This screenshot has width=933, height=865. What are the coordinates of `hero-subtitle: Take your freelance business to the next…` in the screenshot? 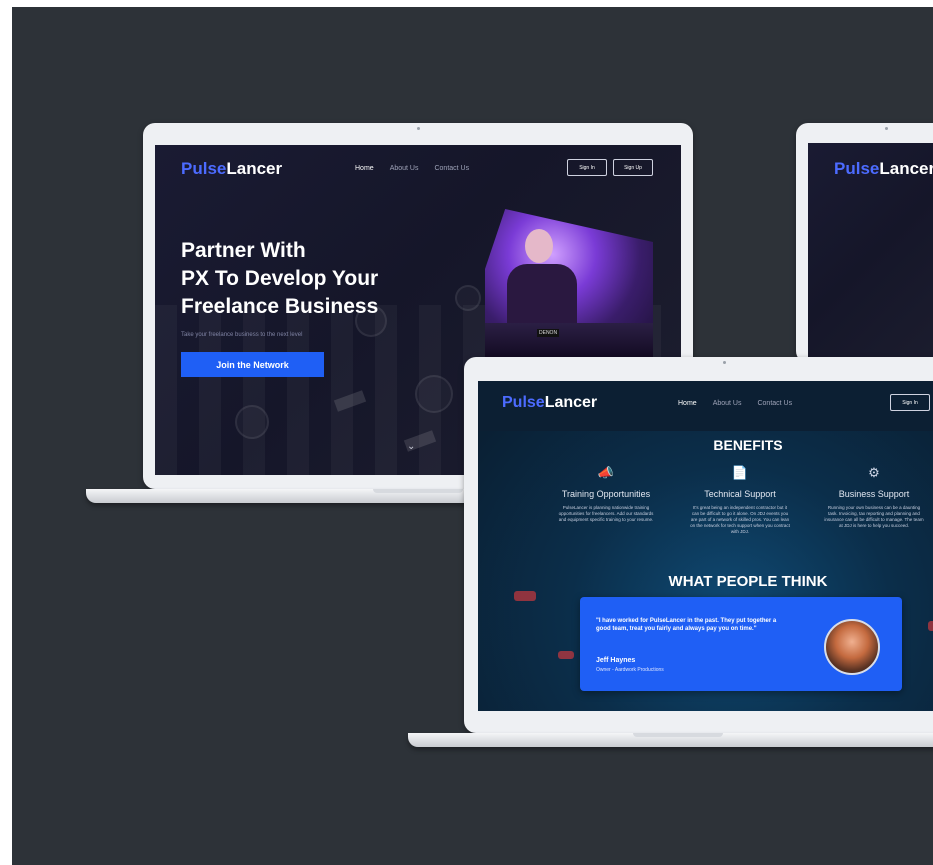 It's located at (242, 335).